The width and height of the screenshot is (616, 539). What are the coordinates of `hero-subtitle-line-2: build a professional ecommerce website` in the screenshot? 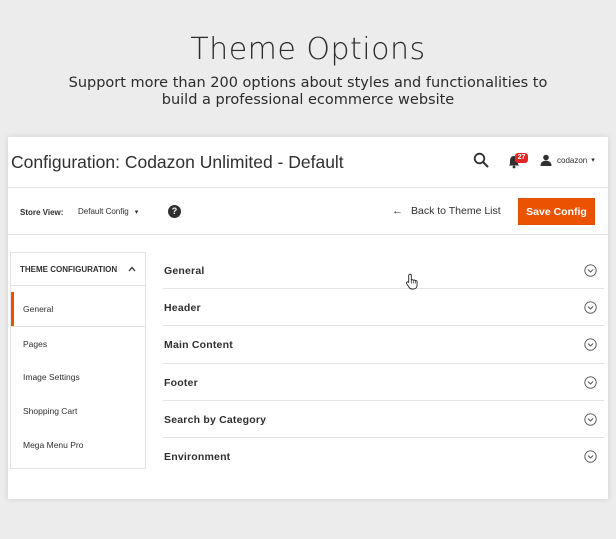 It's located at (308, 100).